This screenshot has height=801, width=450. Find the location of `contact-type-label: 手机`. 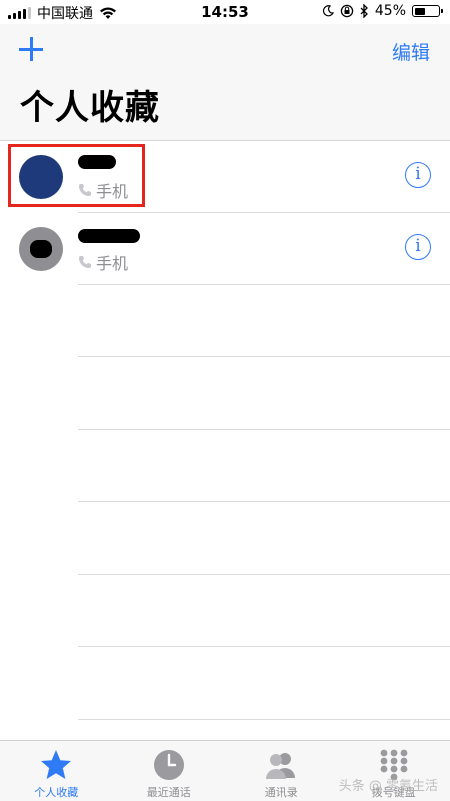

contact-type-label: 手机 is located at coordinates (112, 262).